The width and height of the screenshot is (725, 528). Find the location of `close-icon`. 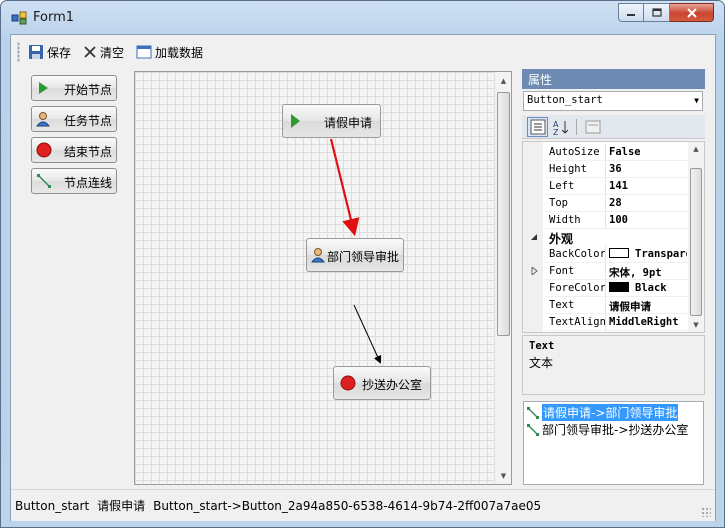

close-icon is located at coordinates (691, 12).